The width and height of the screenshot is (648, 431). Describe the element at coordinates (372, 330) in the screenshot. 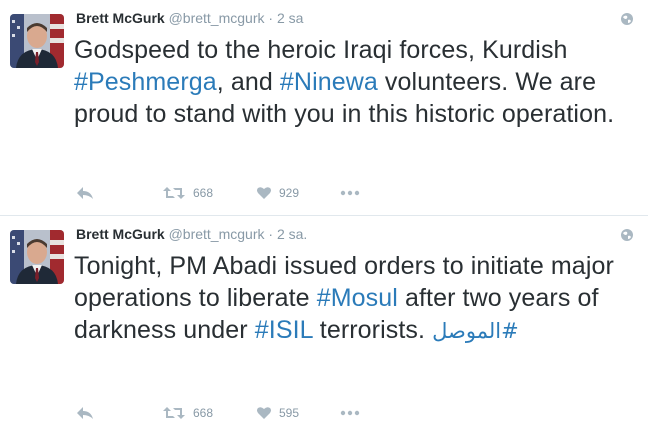

I see `tweet-text-part: terrorists.` at that location.